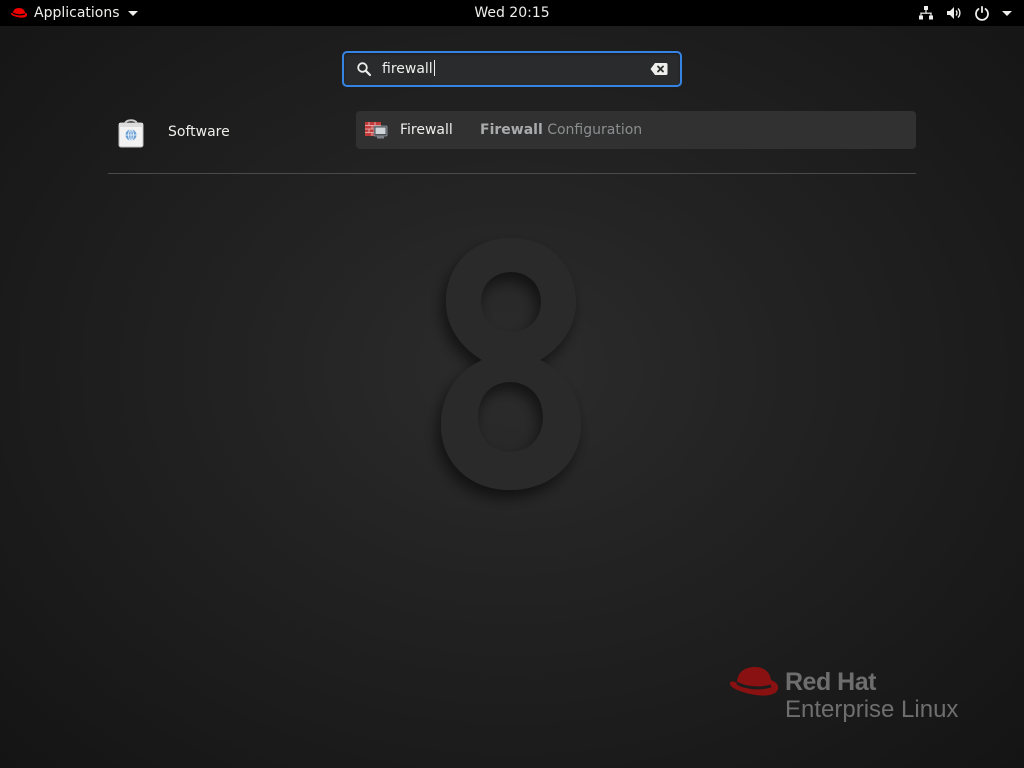 The image size is (1024, 768). What do you see at coordinates (19, 13) in the screenshot?
I see `redhat-logo-icon` at bounding box center [19, 13].